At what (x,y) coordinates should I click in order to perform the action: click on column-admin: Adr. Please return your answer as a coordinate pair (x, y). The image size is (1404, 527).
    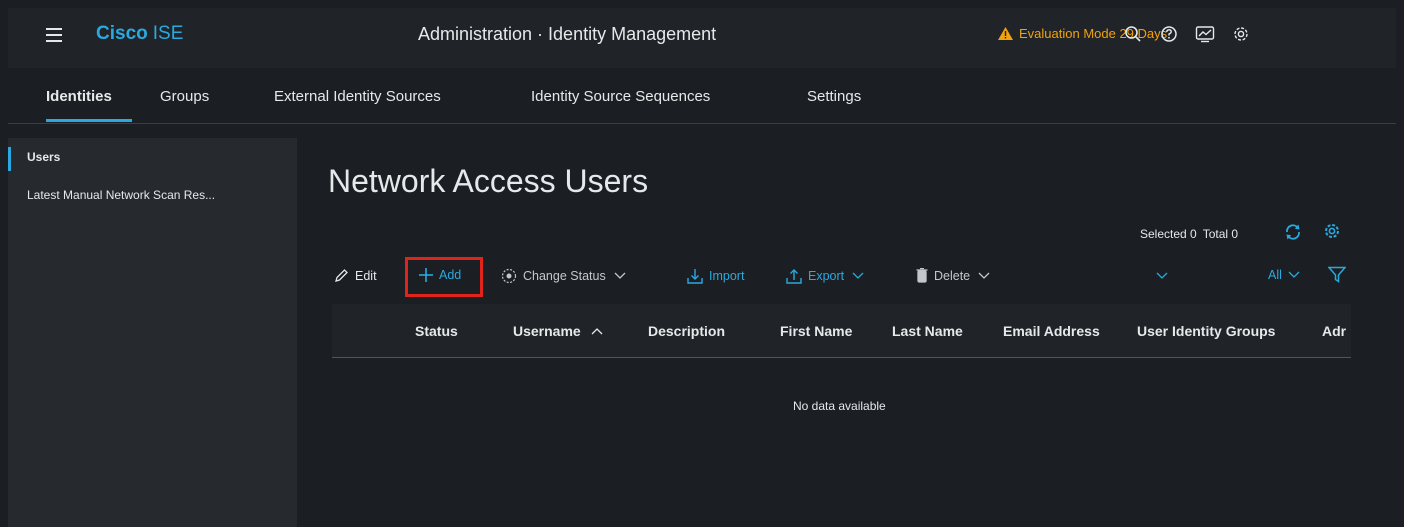
    Looking at the image, I should click on (1334, 331).